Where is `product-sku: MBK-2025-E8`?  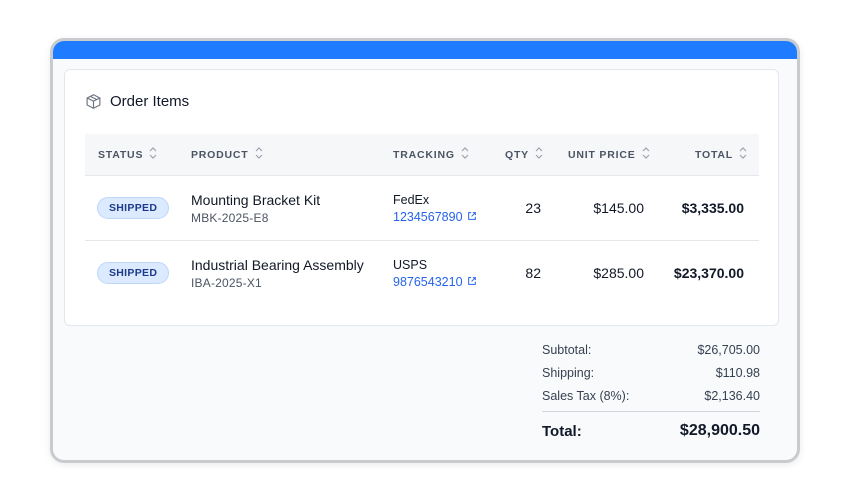 product-sku: MBK-2025-E8 is located at coordinates (230, 218).